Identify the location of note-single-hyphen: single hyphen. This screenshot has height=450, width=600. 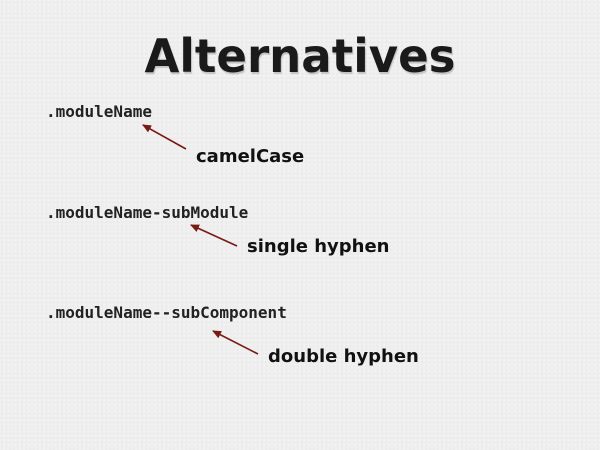
(318, 246).